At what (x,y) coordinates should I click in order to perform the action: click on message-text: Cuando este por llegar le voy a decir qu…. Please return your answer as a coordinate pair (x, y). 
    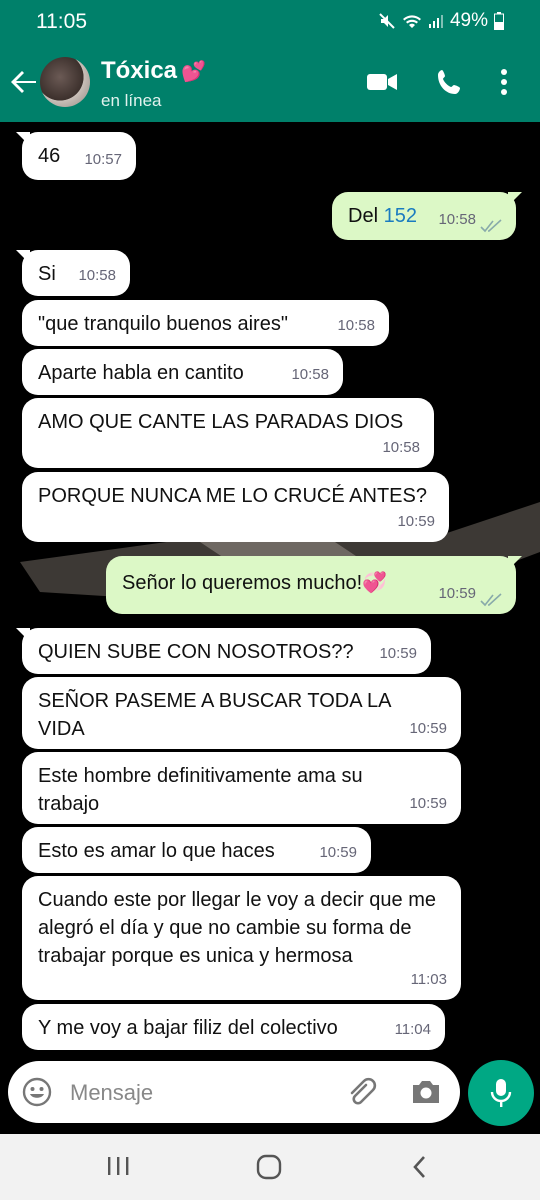
    Looking at the image, I should click on (237, 928).